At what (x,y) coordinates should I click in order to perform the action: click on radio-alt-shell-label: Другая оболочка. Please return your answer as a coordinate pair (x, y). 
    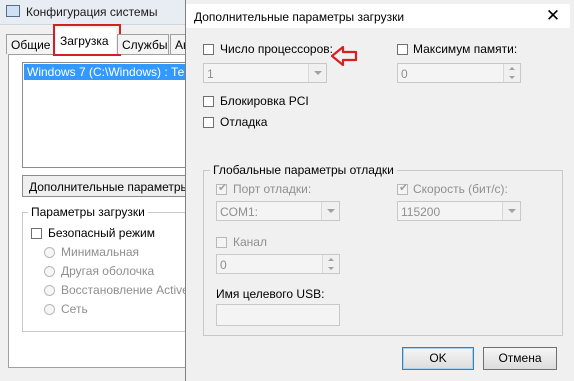
    Looking at the image, I should click on (108, 271).